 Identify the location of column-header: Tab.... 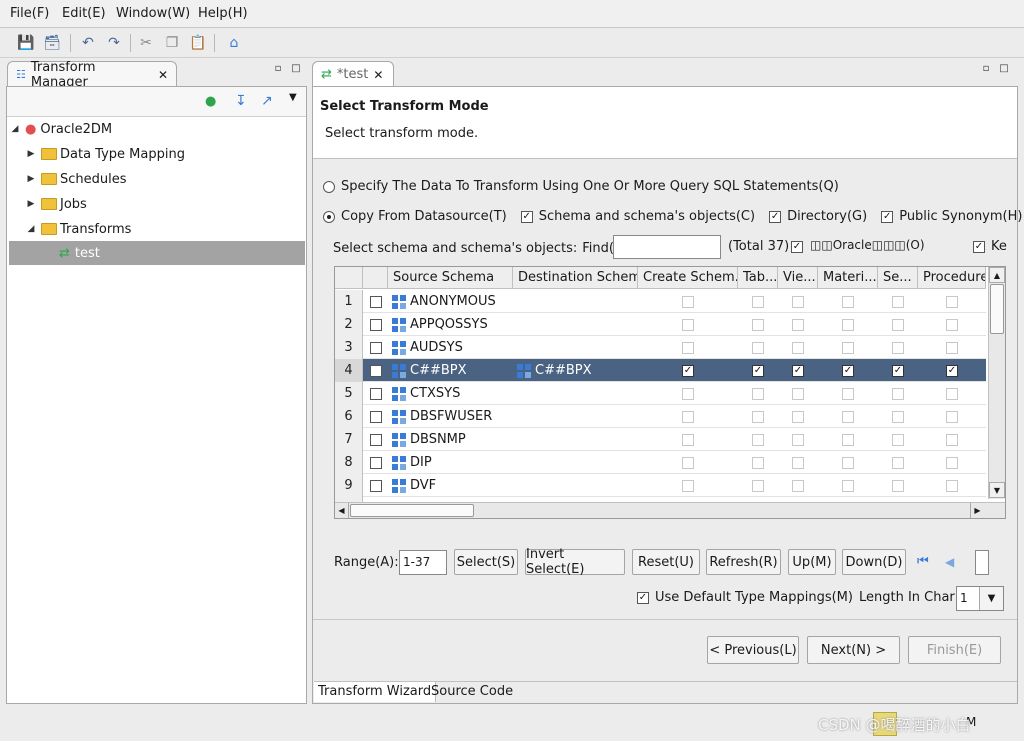
(758, 278).